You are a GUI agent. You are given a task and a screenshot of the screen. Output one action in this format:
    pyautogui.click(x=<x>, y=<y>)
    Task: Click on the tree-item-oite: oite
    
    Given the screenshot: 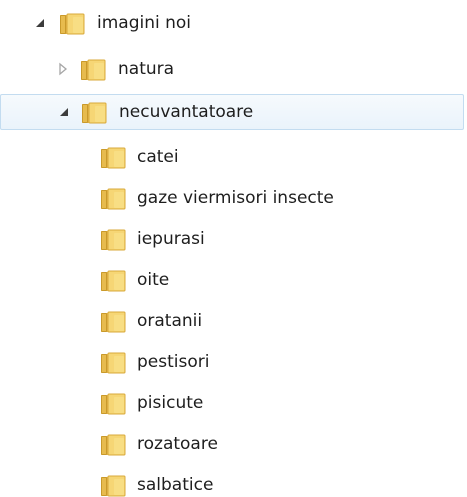 What is the action you would take?
    pyautogui.click(x=233, y=281)
    